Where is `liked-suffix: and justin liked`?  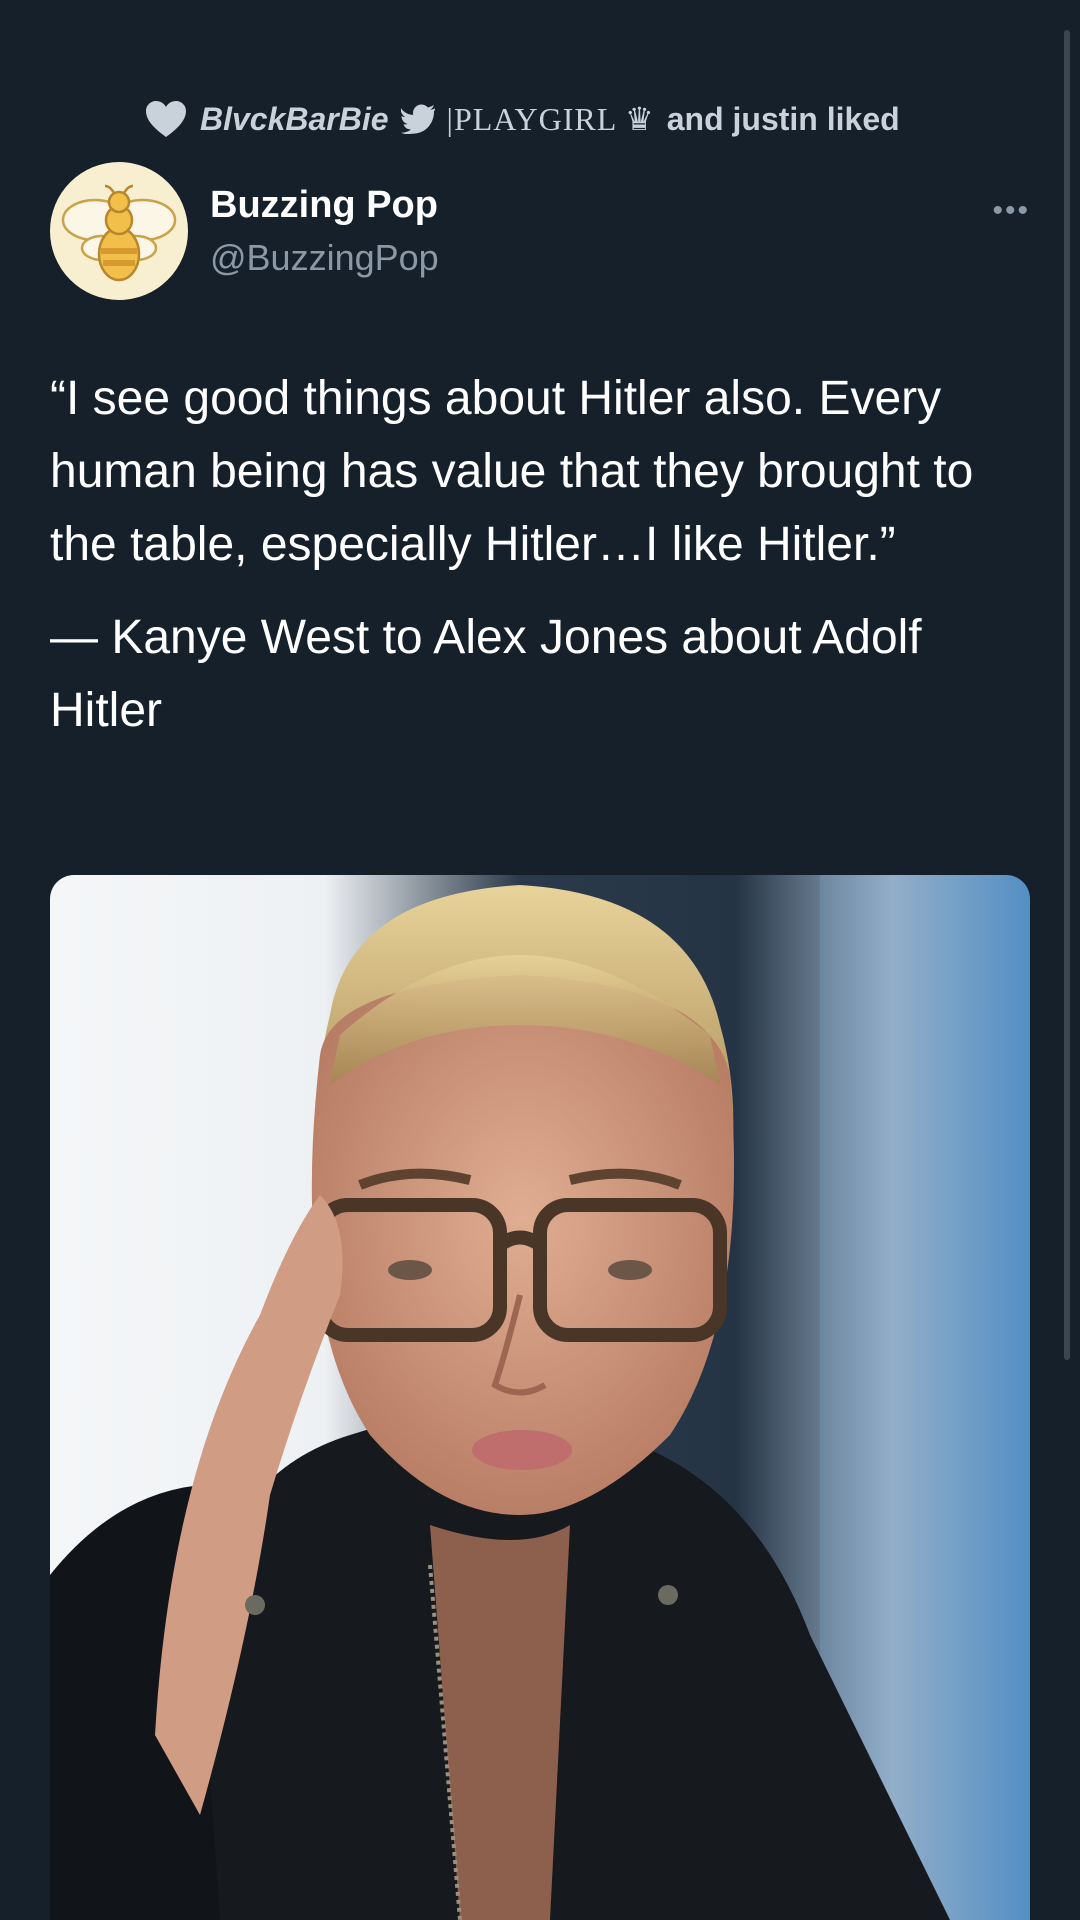 liked-suffix: and justin liked is located at coordinates (783, 118).